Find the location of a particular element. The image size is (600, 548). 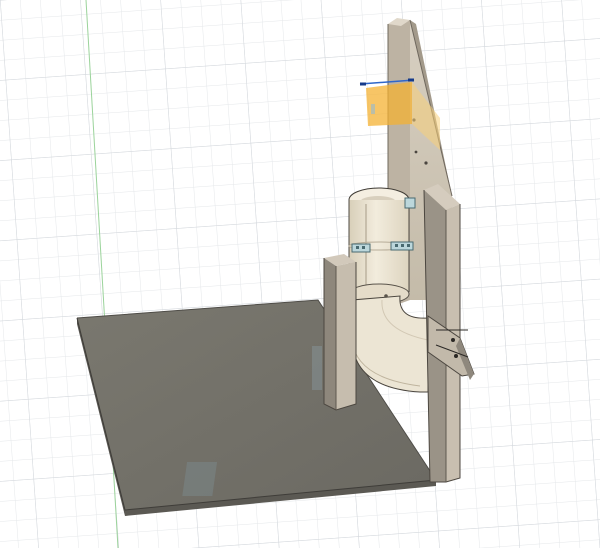

drum-clip-top is located at coordinates (410, 203).